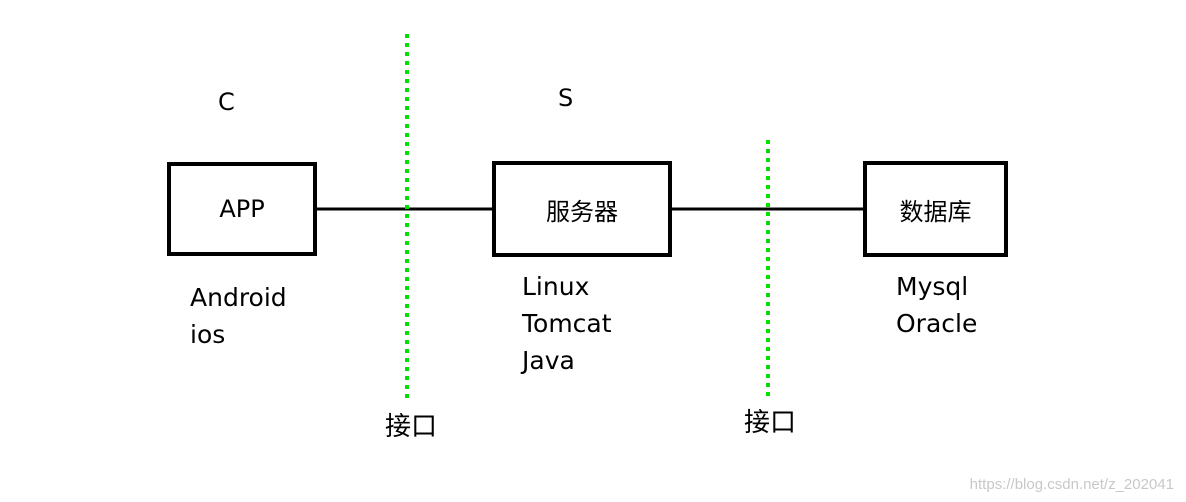  Describe the element at coordinates (1071, 484) in the screenshot. I see `watermark-url: https://blog.csdn.net/z_202041` at that location.